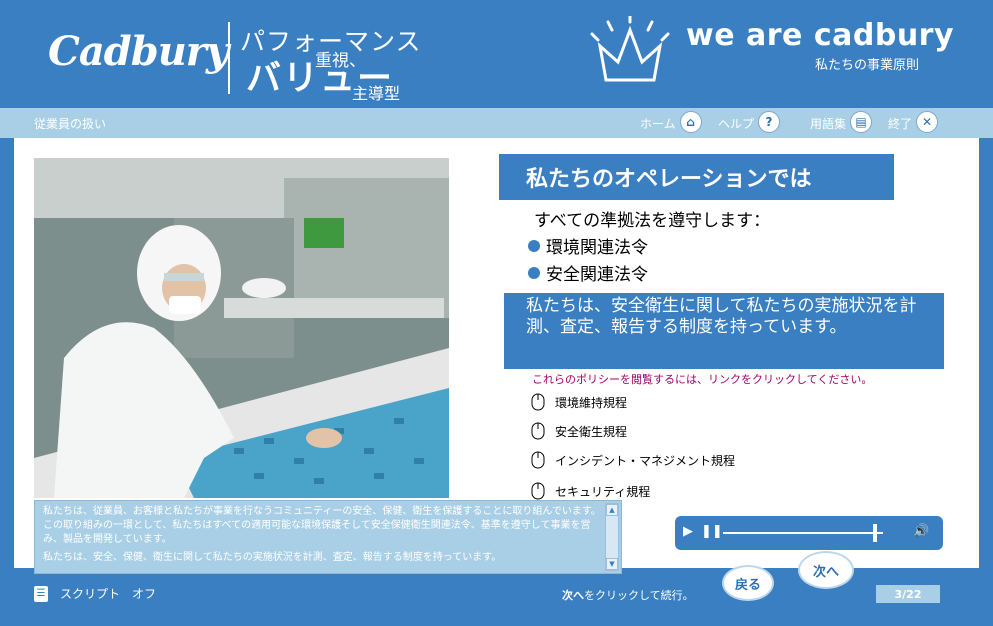  What do you see at coordinates (913, 122) in the screenshot?
I see `exit-link: 終了 ✕` at bounding box center [913, 122].